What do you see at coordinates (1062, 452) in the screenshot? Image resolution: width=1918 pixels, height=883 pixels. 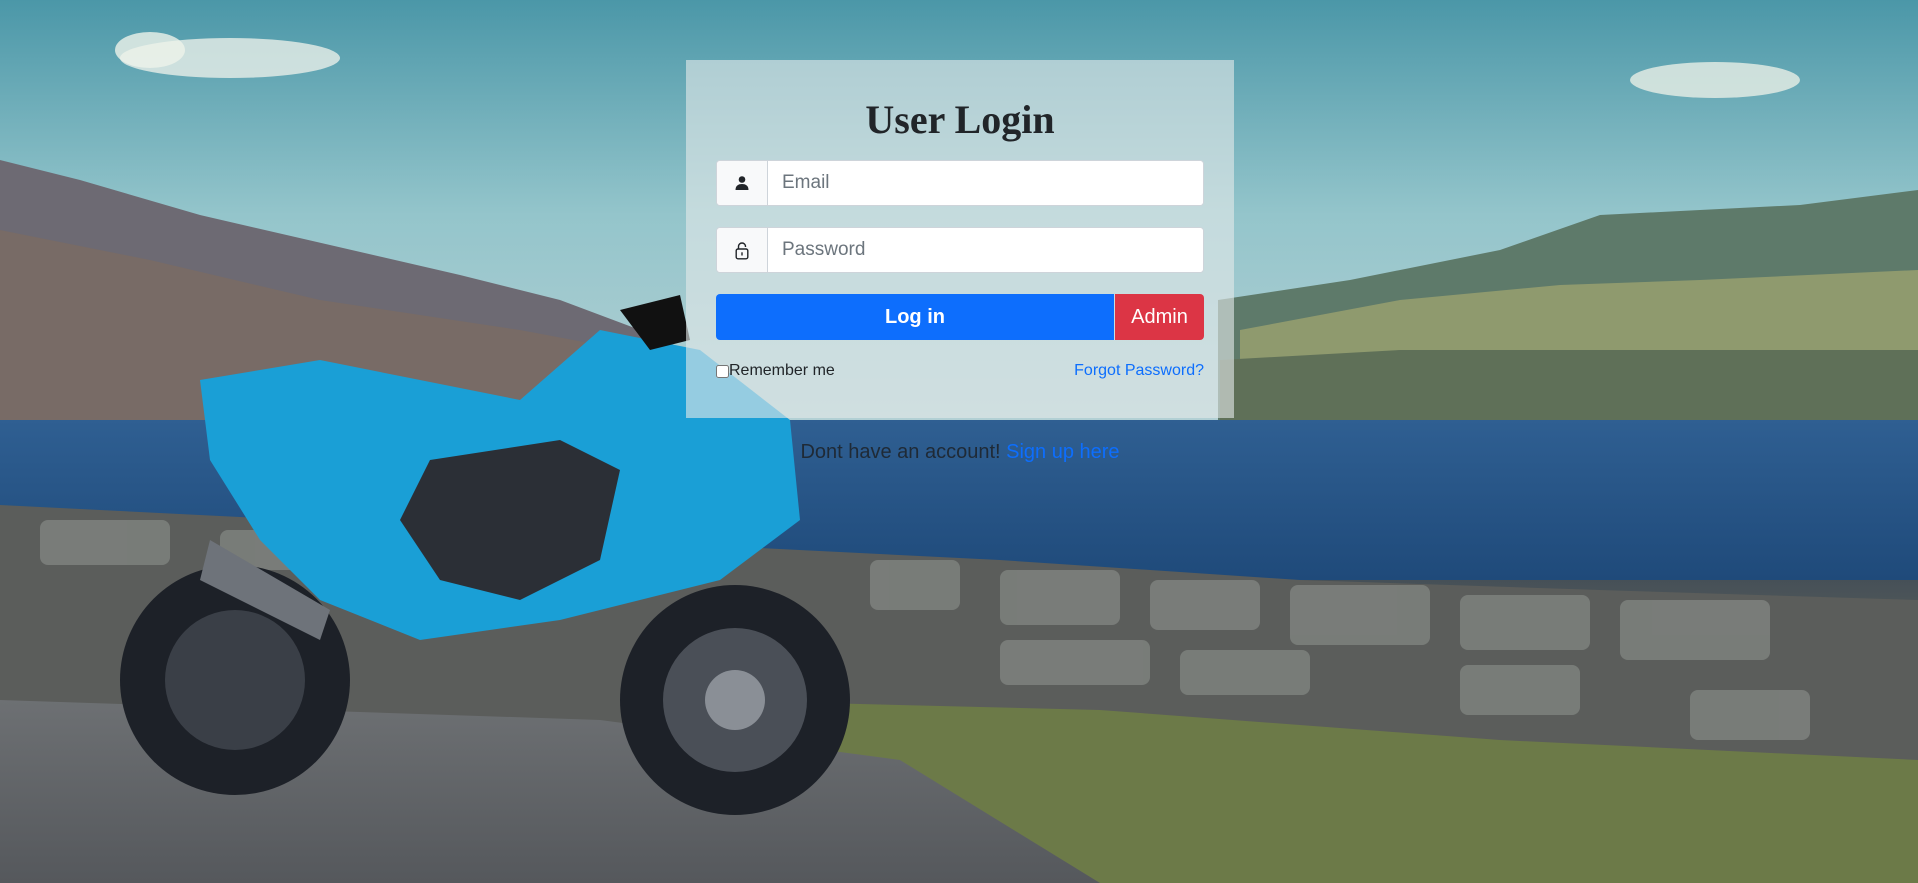 I see `signup-link: Sign up here` at bounding box center [1062, 452].